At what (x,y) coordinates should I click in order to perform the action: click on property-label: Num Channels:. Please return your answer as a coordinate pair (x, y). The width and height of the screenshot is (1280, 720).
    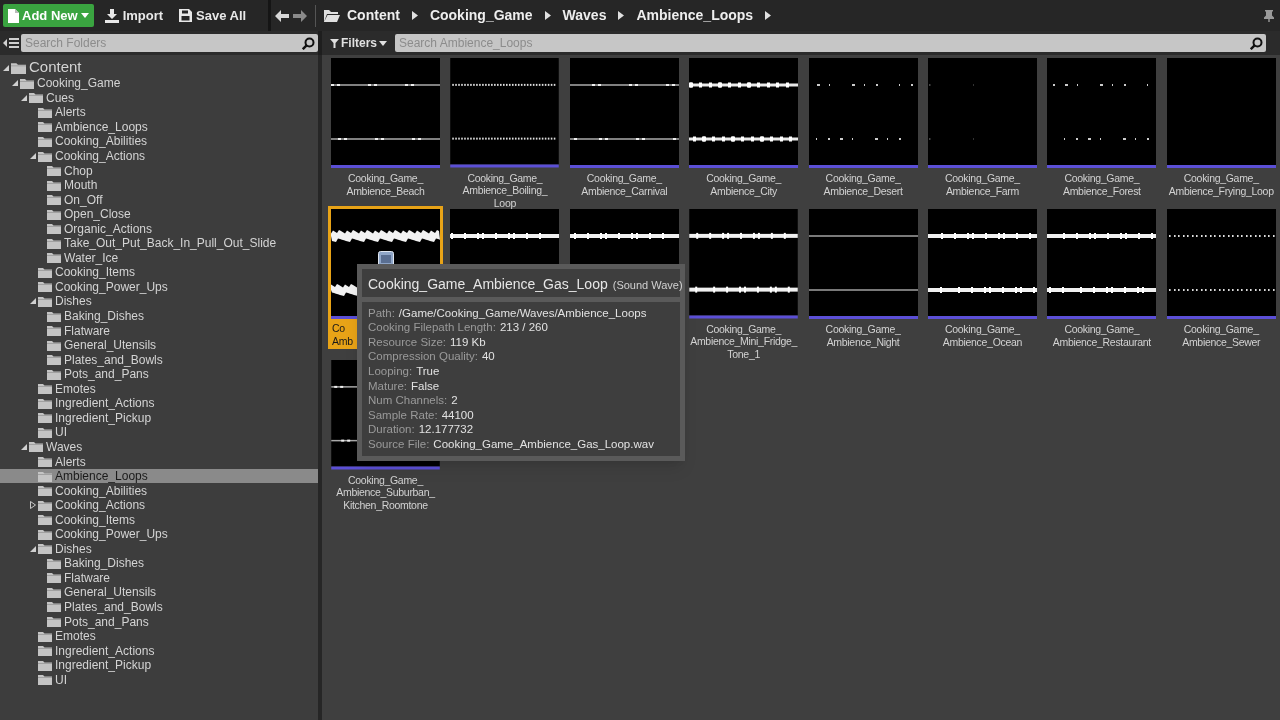
    Looking at the image, I should click on (408, 401).